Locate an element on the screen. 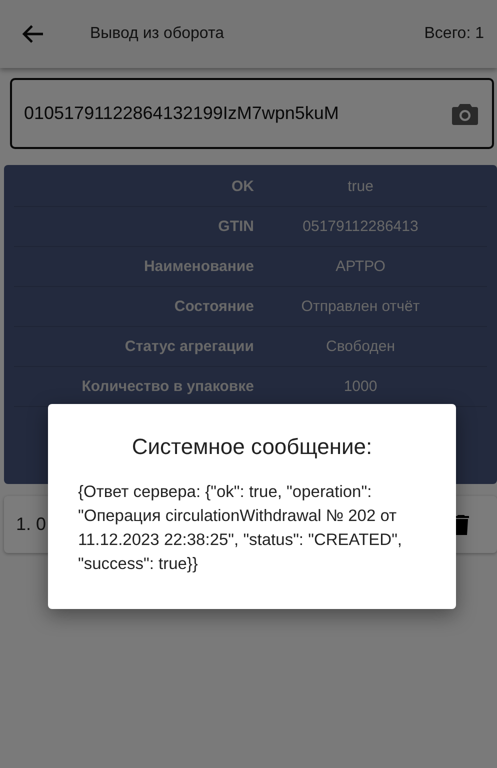 The height and width of the screenshot is (768, 497). field-label: Количество в упаковке is located at coordinates (167, 386).